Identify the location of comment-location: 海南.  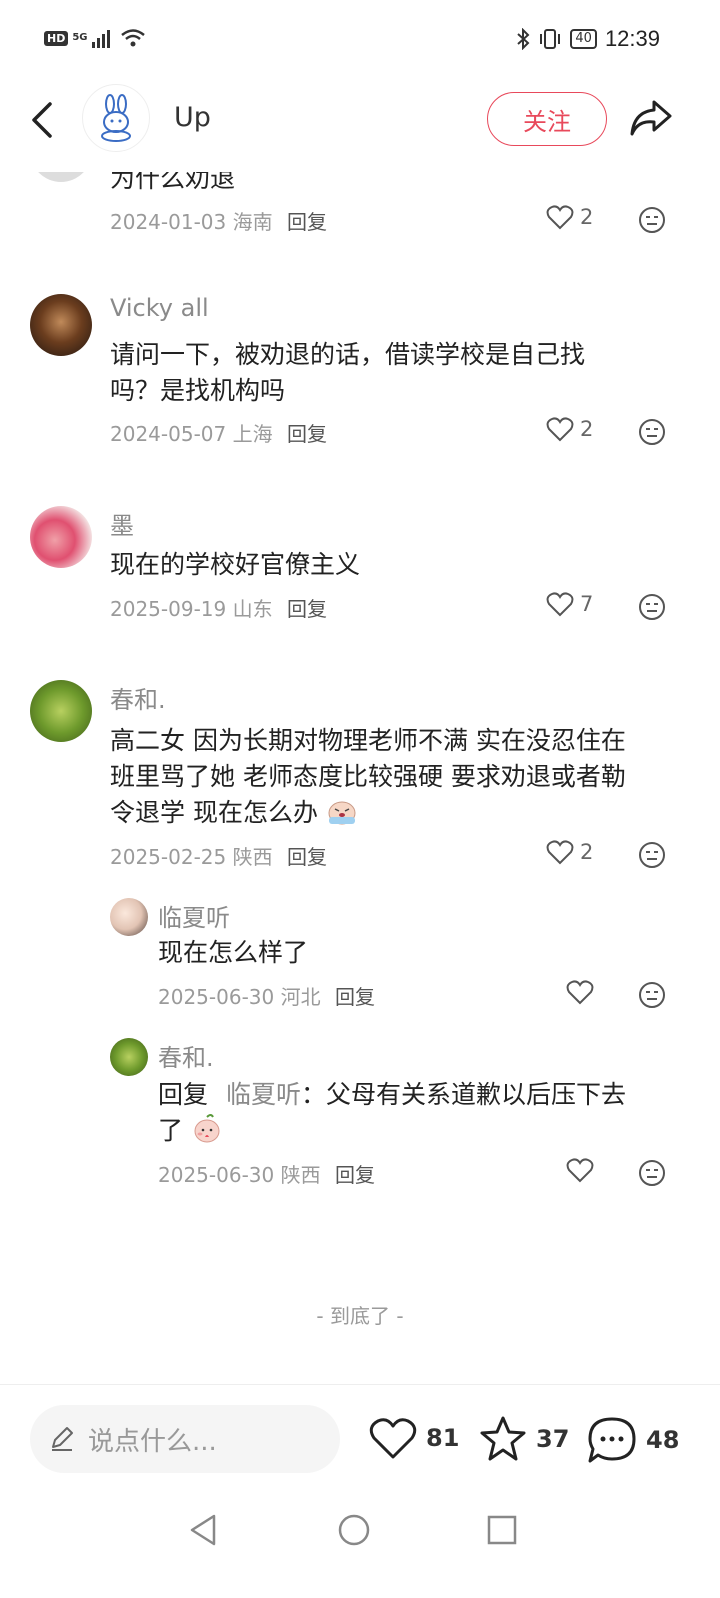
(252, 222).